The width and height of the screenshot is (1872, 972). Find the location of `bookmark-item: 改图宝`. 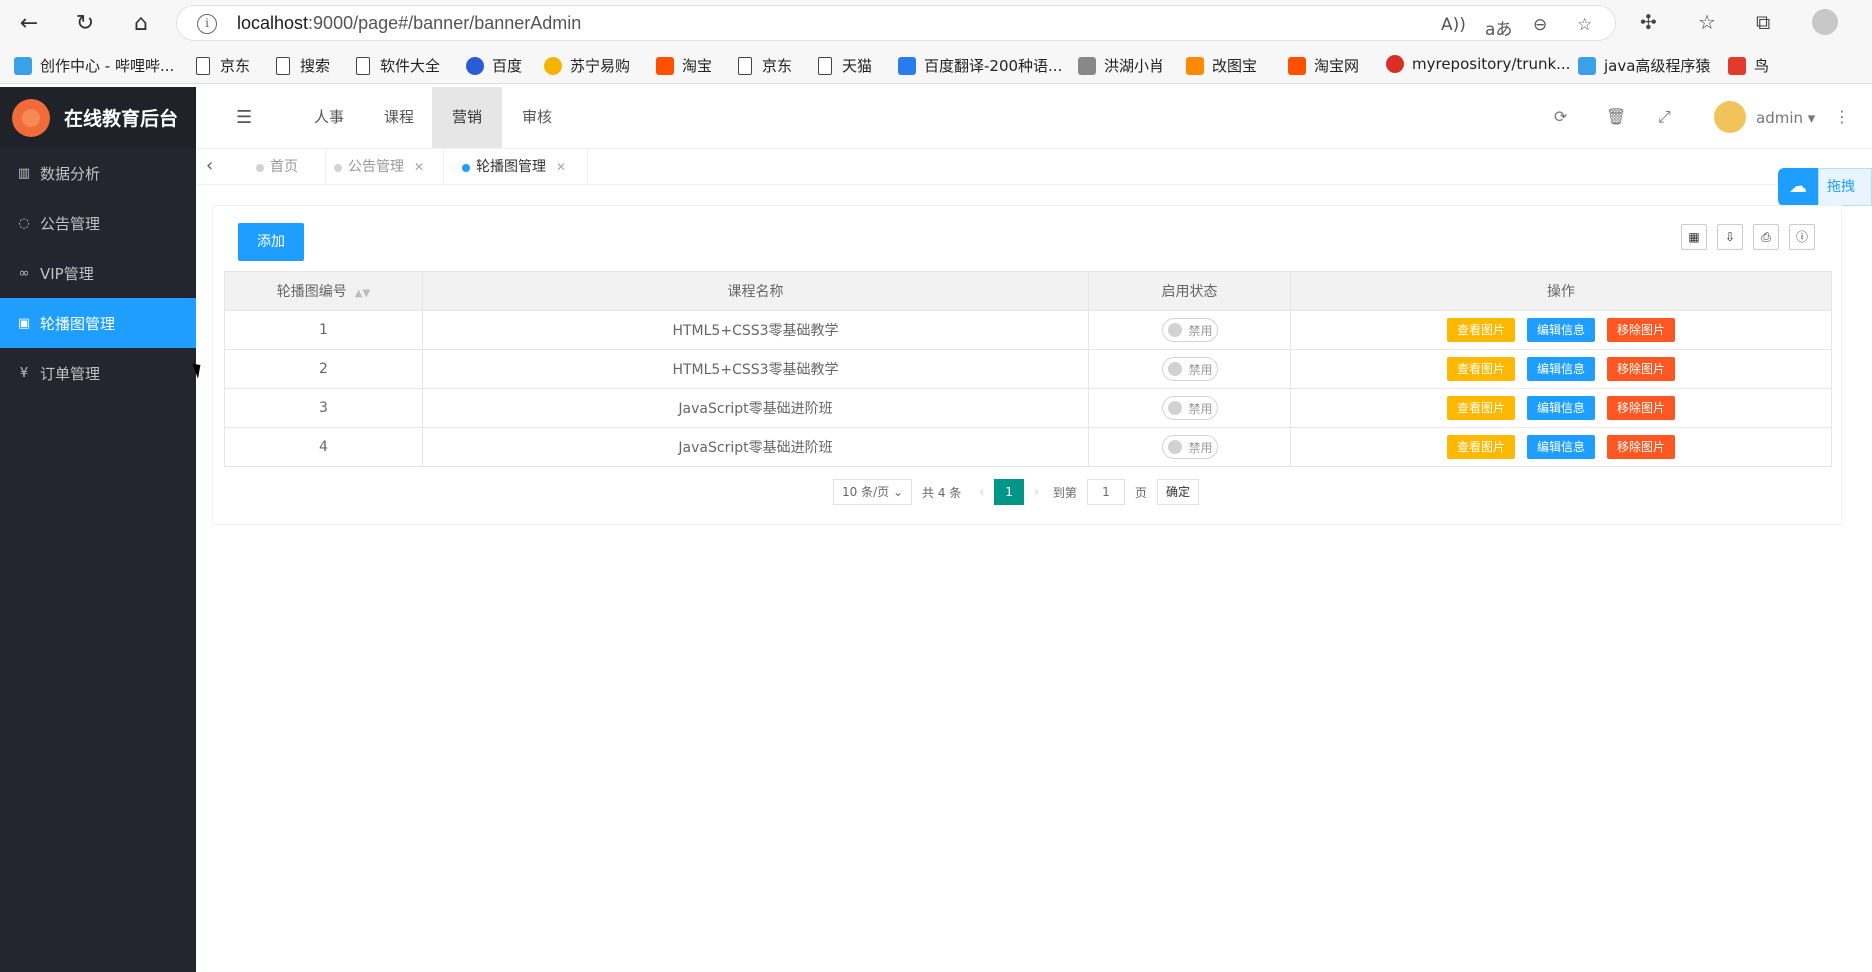

bookmark-item: 改图宝 is located at coordinates (1221, 65).